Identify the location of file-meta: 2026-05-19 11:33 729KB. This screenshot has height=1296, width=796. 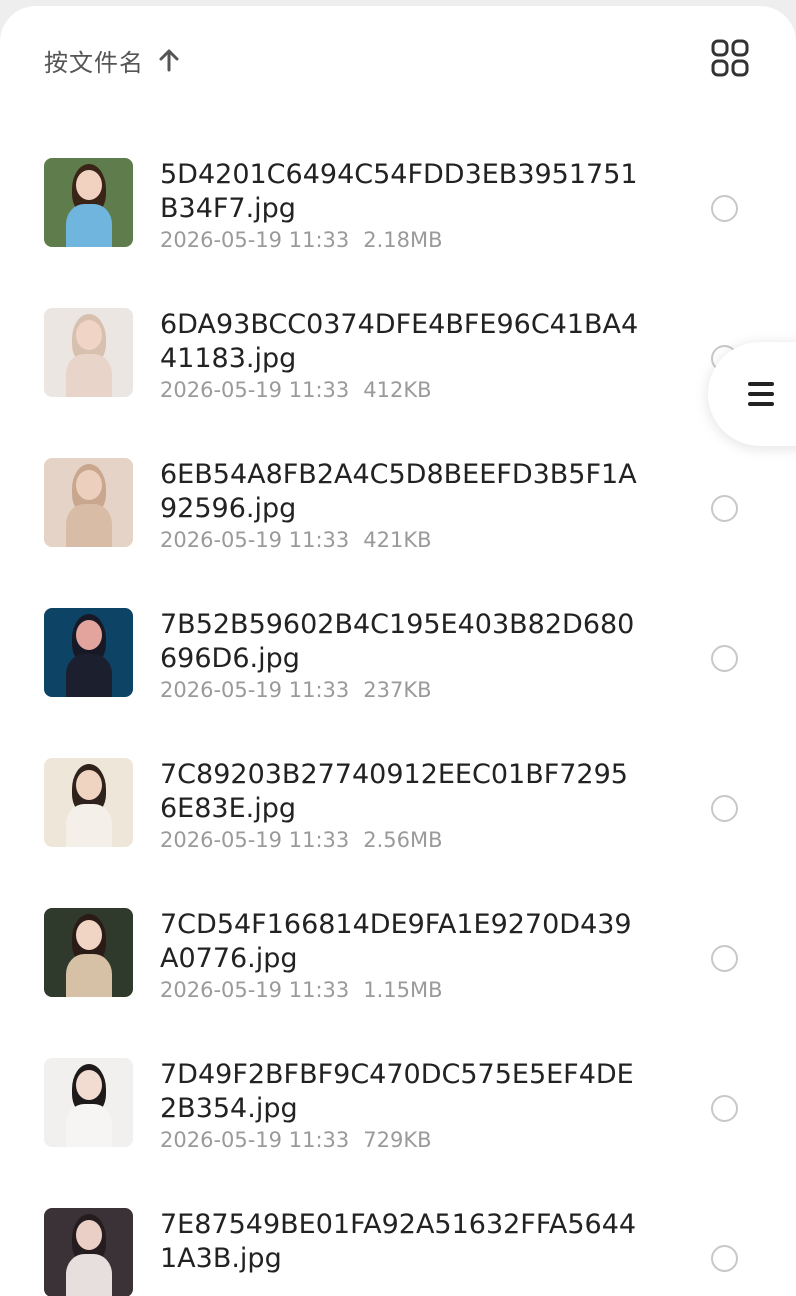
(296, 1140).